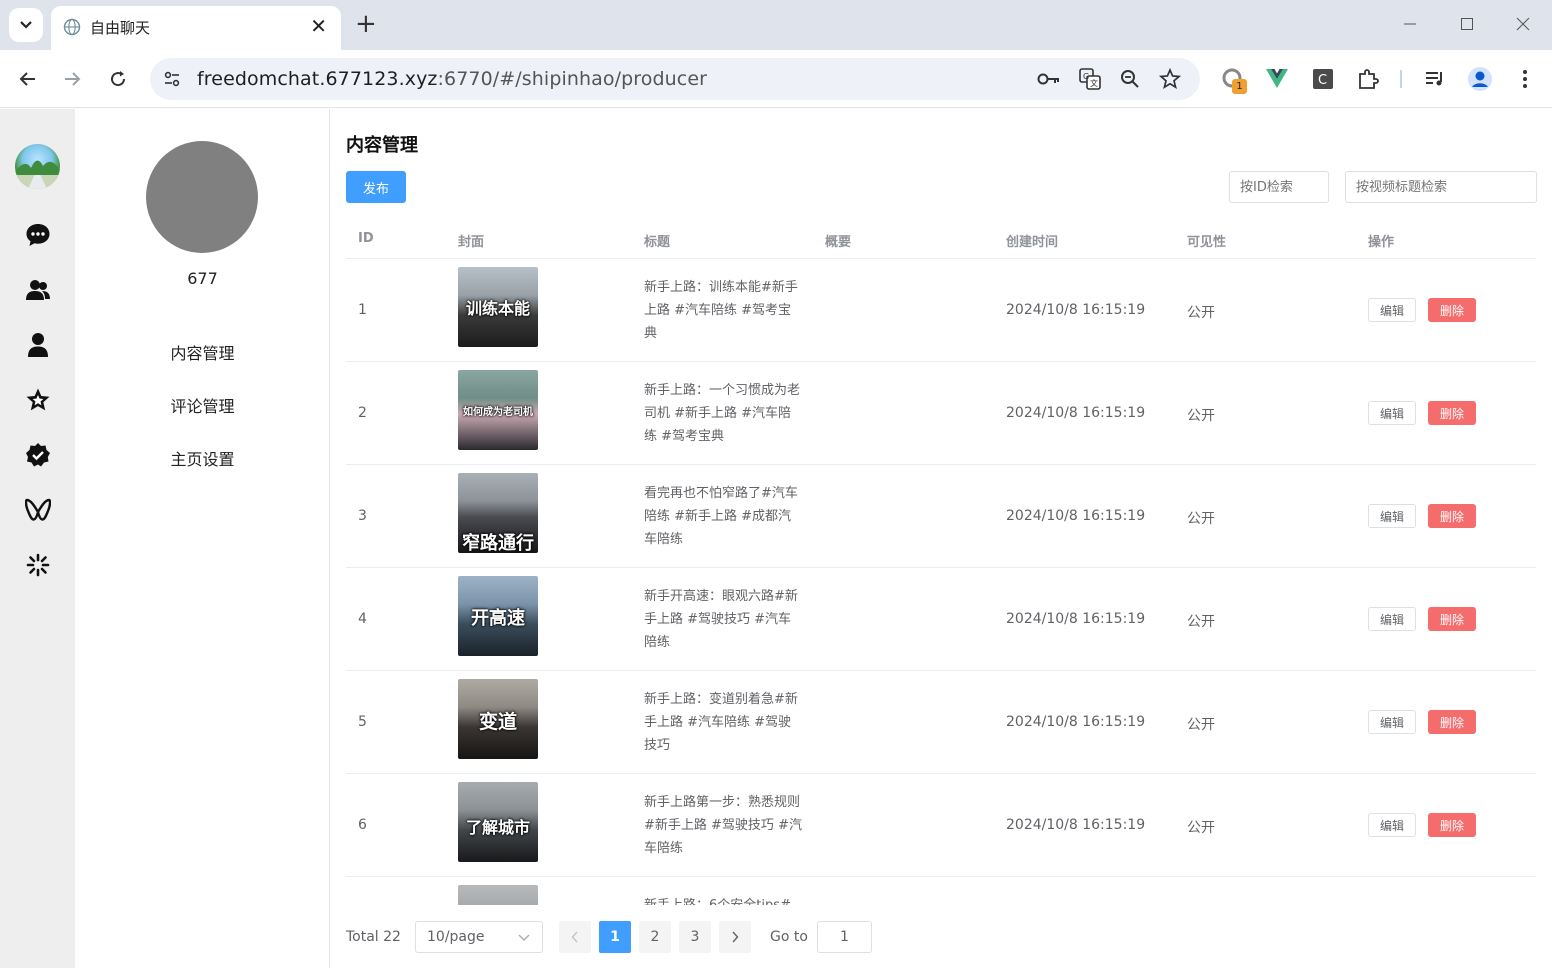 This screenshot has width=1552, height=968. What do you see at coordinates (941, 239) in the screenshot?
I see `table-header: ID 封面 标题 概要 创建时间 可见性 操作` at bounding box center [941, 239].